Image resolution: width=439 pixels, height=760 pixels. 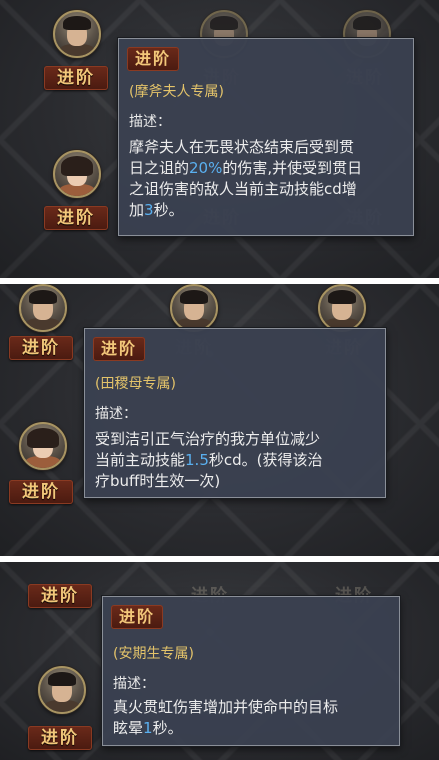 What do you see at coordinates (251, 671) in the screenshot?
I see `skill-tooltip: 进阶 (安期生专属) 描述： 真火贯虹伤害增加并使命中的目标 眩晕1秒。` at bounding box center [251, 671].